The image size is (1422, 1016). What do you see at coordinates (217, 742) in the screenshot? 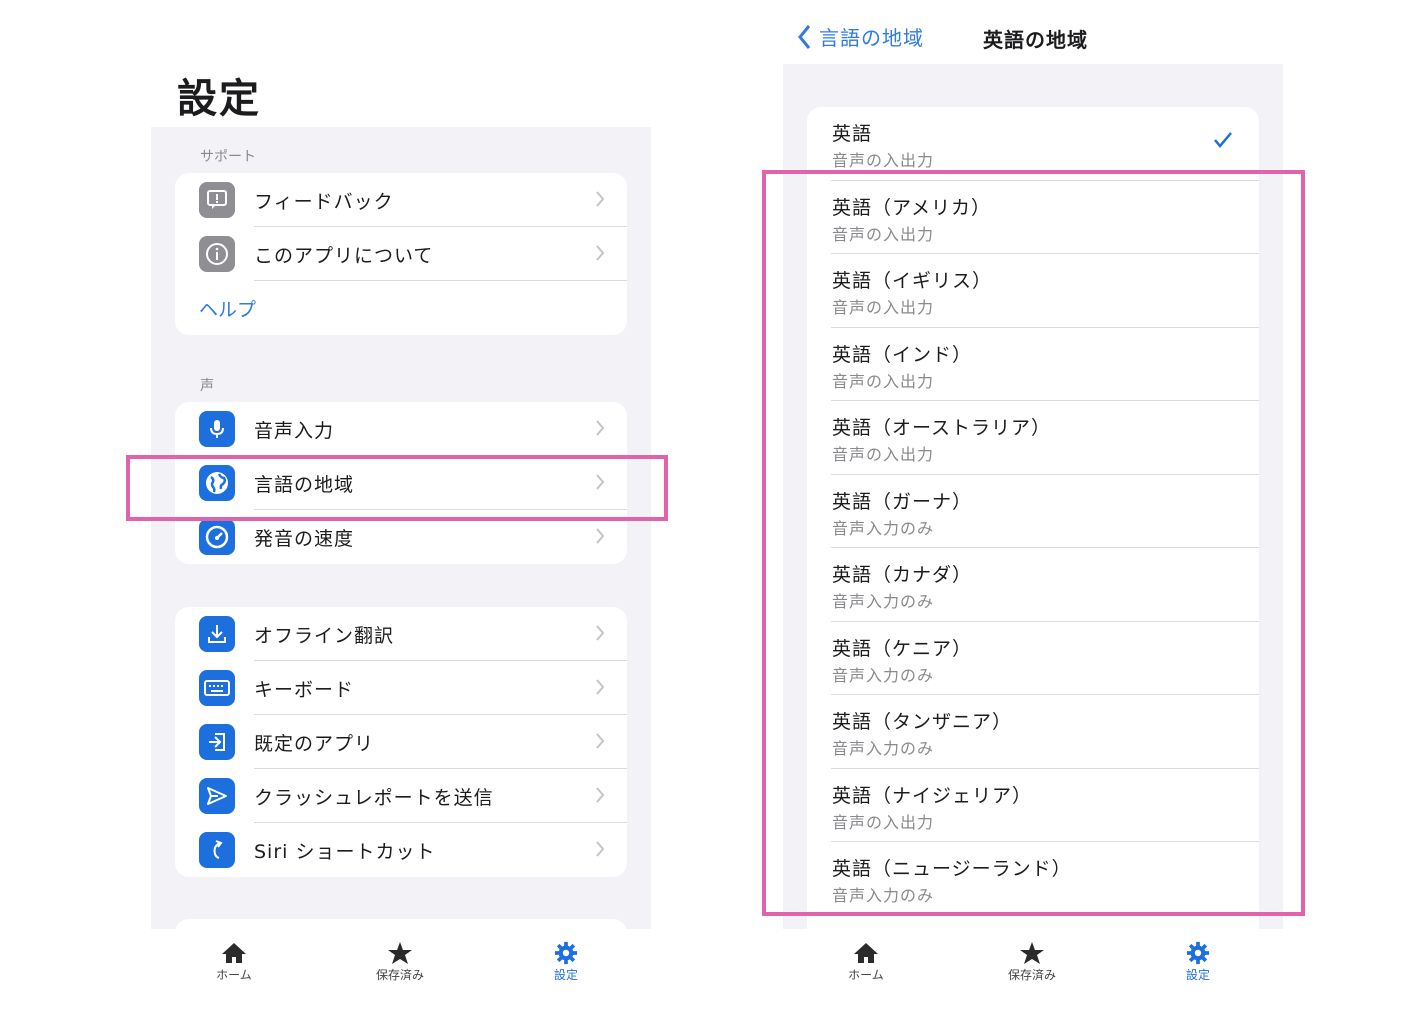
I see `enter-icon` at bounding box center [217, 742].